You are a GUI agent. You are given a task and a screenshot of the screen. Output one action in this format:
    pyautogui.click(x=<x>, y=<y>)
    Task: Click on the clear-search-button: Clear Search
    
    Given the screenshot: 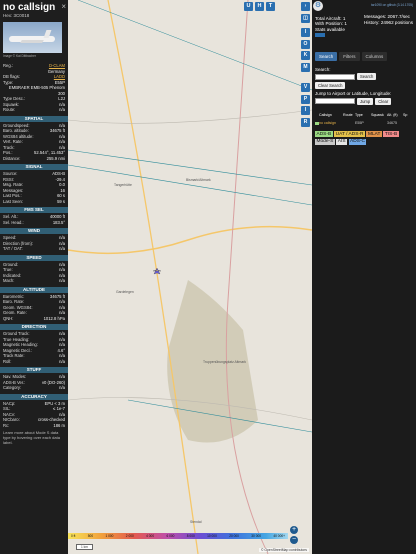 What is the action you would take?
    pyautogui.click(x=330, y=85)
    